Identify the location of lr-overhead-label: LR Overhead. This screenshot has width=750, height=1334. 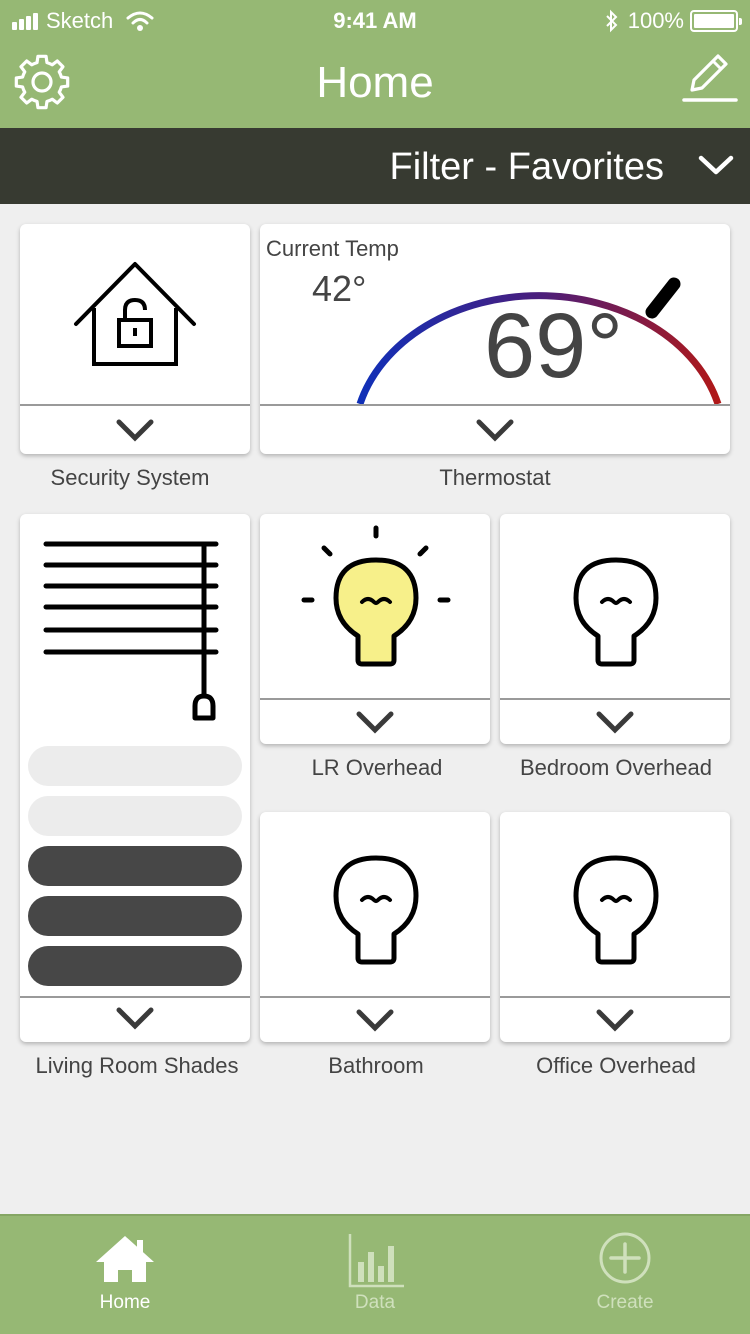
(377, 767).